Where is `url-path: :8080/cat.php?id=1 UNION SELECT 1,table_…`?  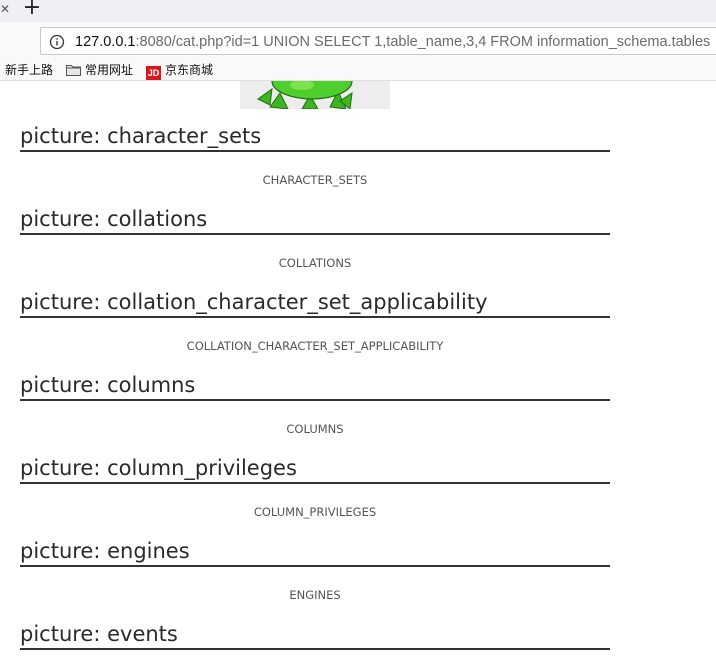
url-path: :8080/cat.php?id=1 UNION SELECT 1,table_… is located at coordinates (423, 42).